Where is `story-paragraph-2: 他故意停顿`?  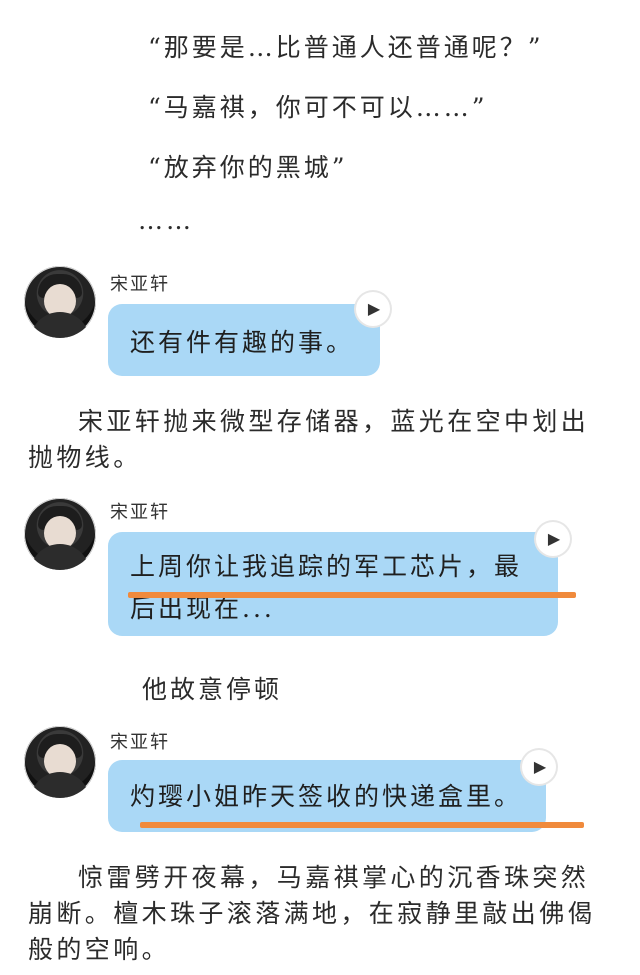 story-paragraph-2: 他故意停顿 is located at coordinates (212, 689).